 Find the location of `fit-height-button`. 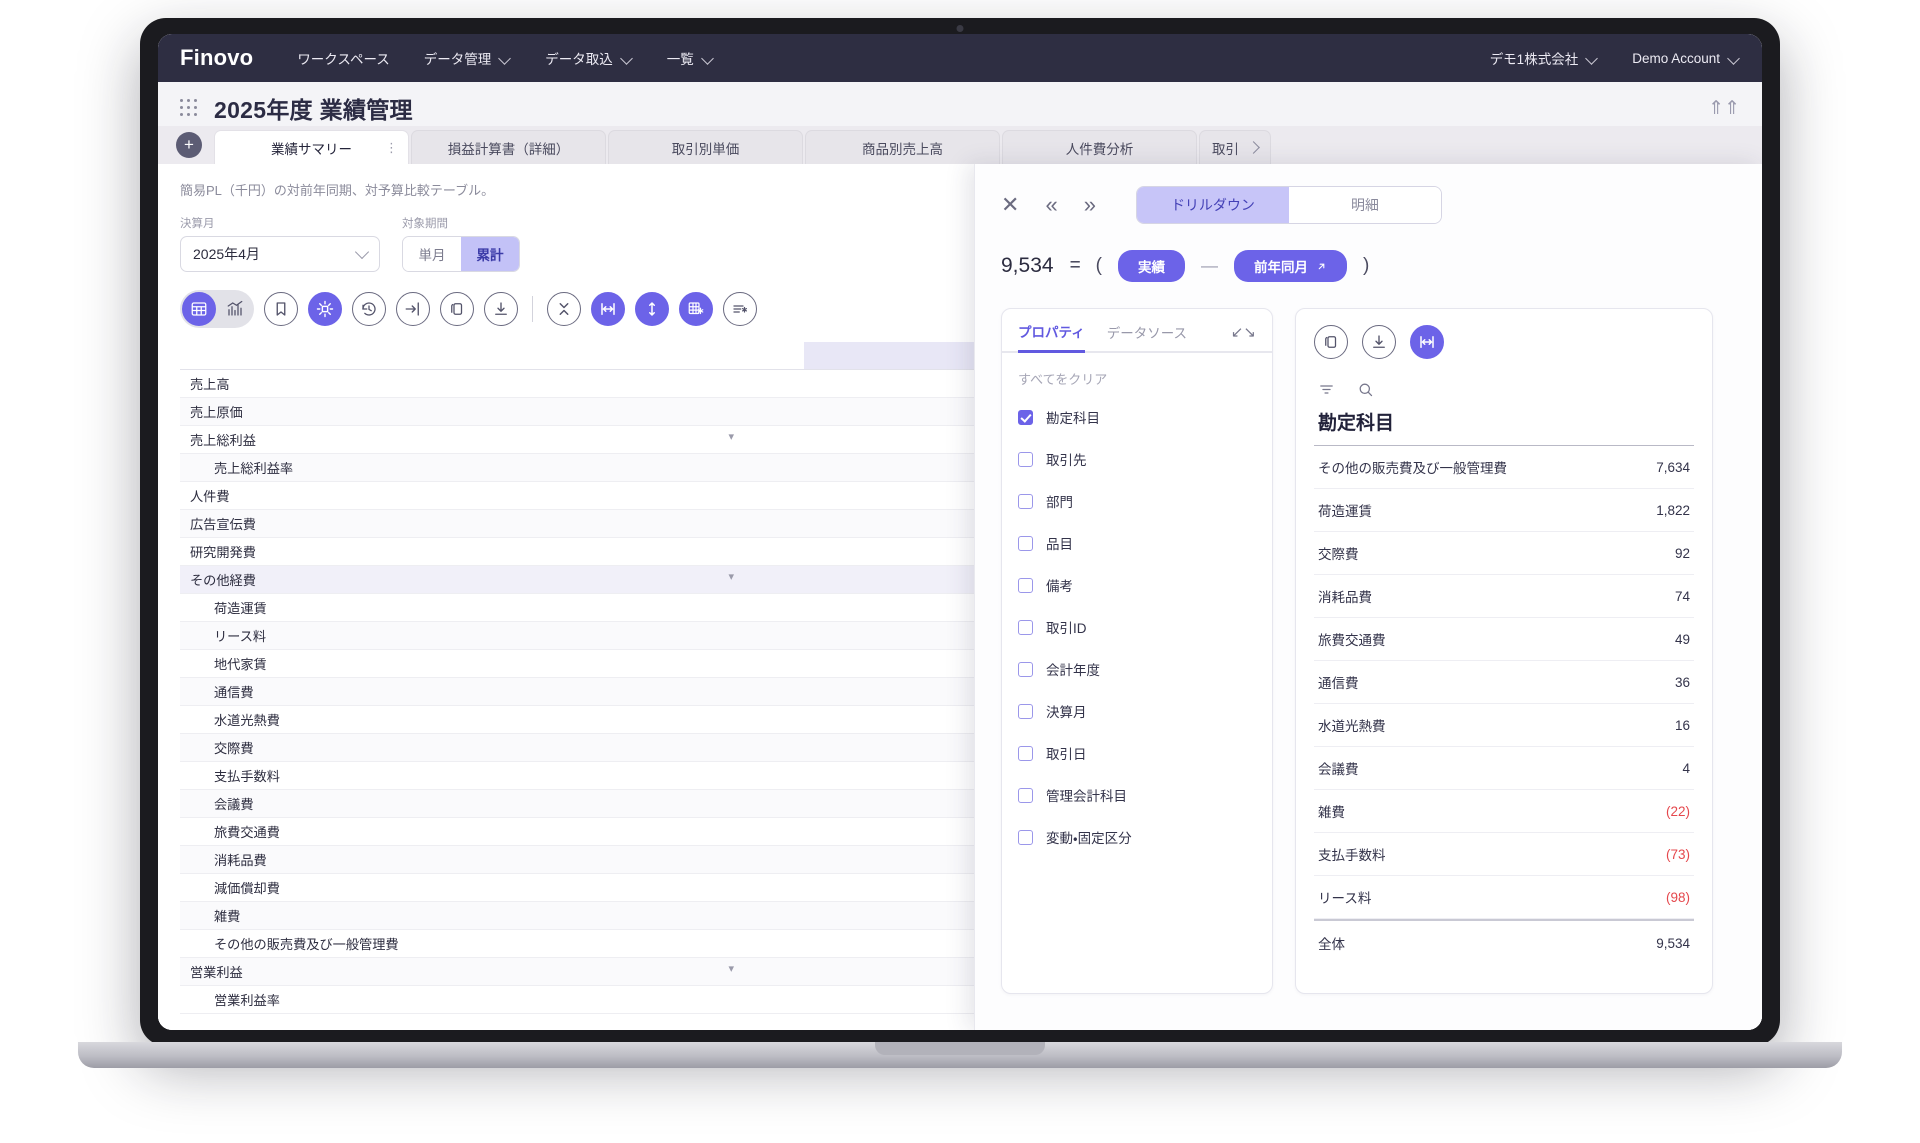

fit-height-button is located at coordinates (652, 309).